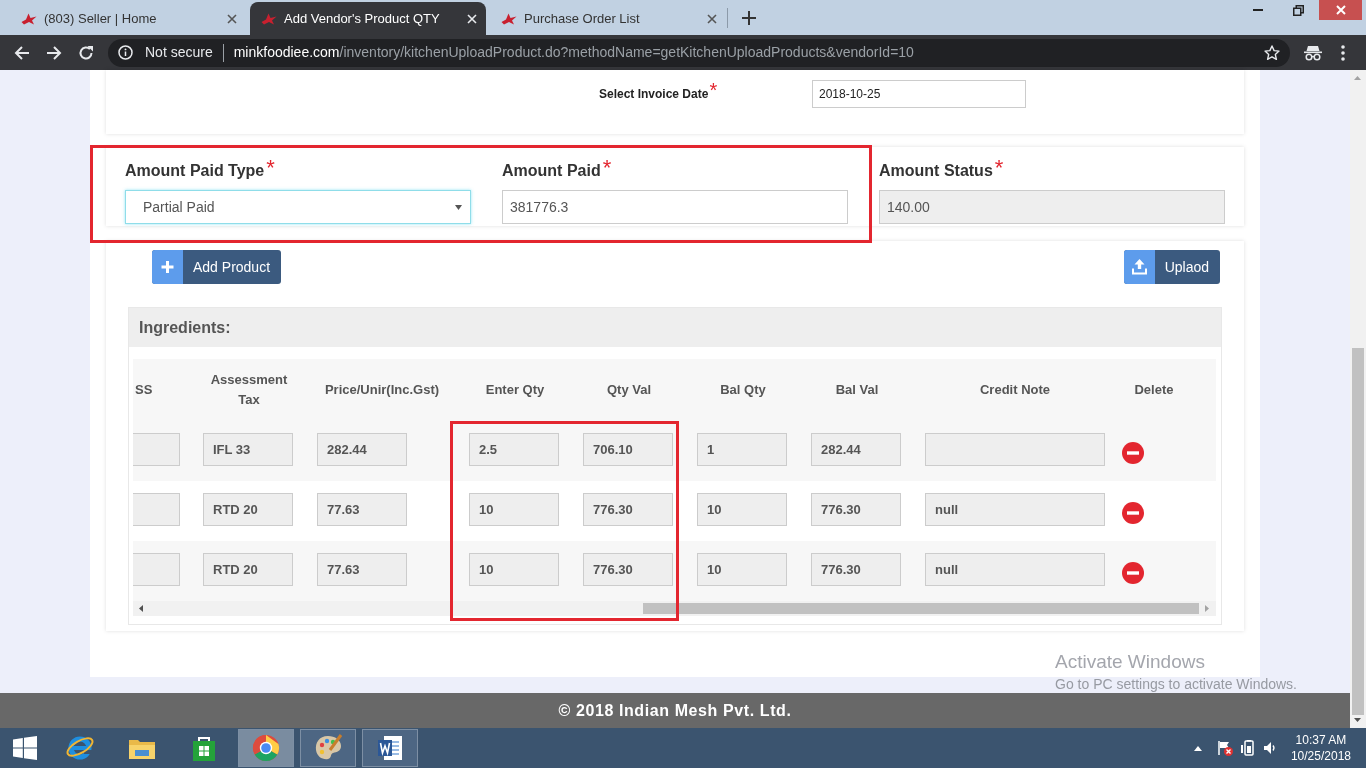 The height and width of the screenshot is (768, 1366). Describe the element at coordinates (185, 327) in the screenshot. I see `panel-title: Ingredients:` at that location.